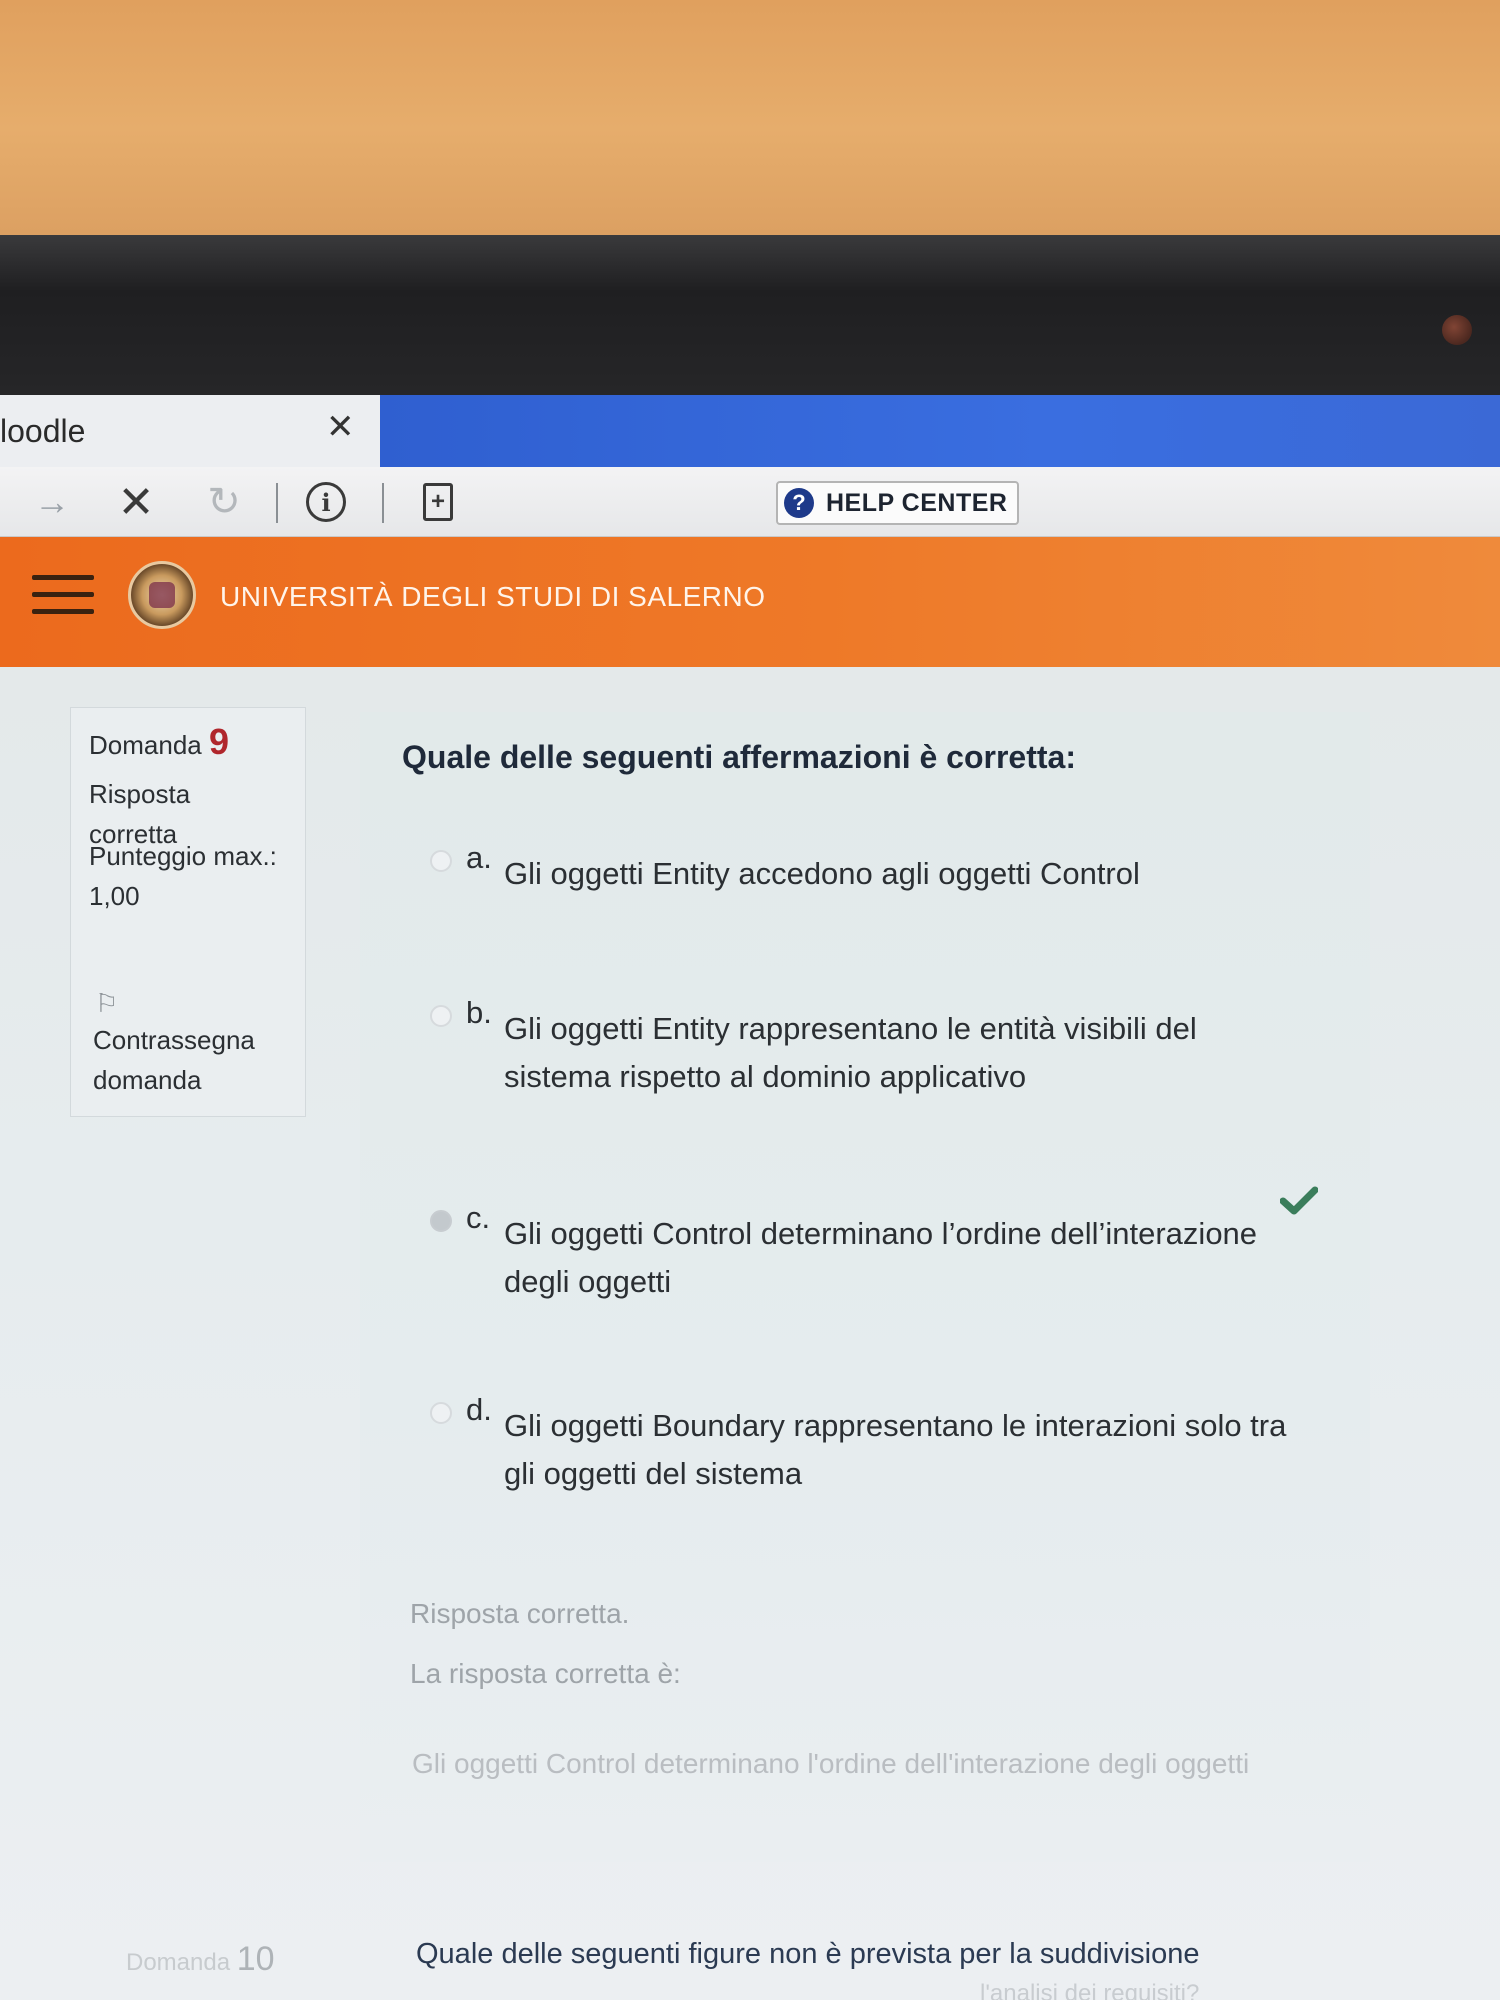 Image resolution: width=1500 pixels, height=2000 pixels. Describe the element at coordinates (520, 1613) in the screenshot. I see `feedback-result: Risposta corretta.` at that location.